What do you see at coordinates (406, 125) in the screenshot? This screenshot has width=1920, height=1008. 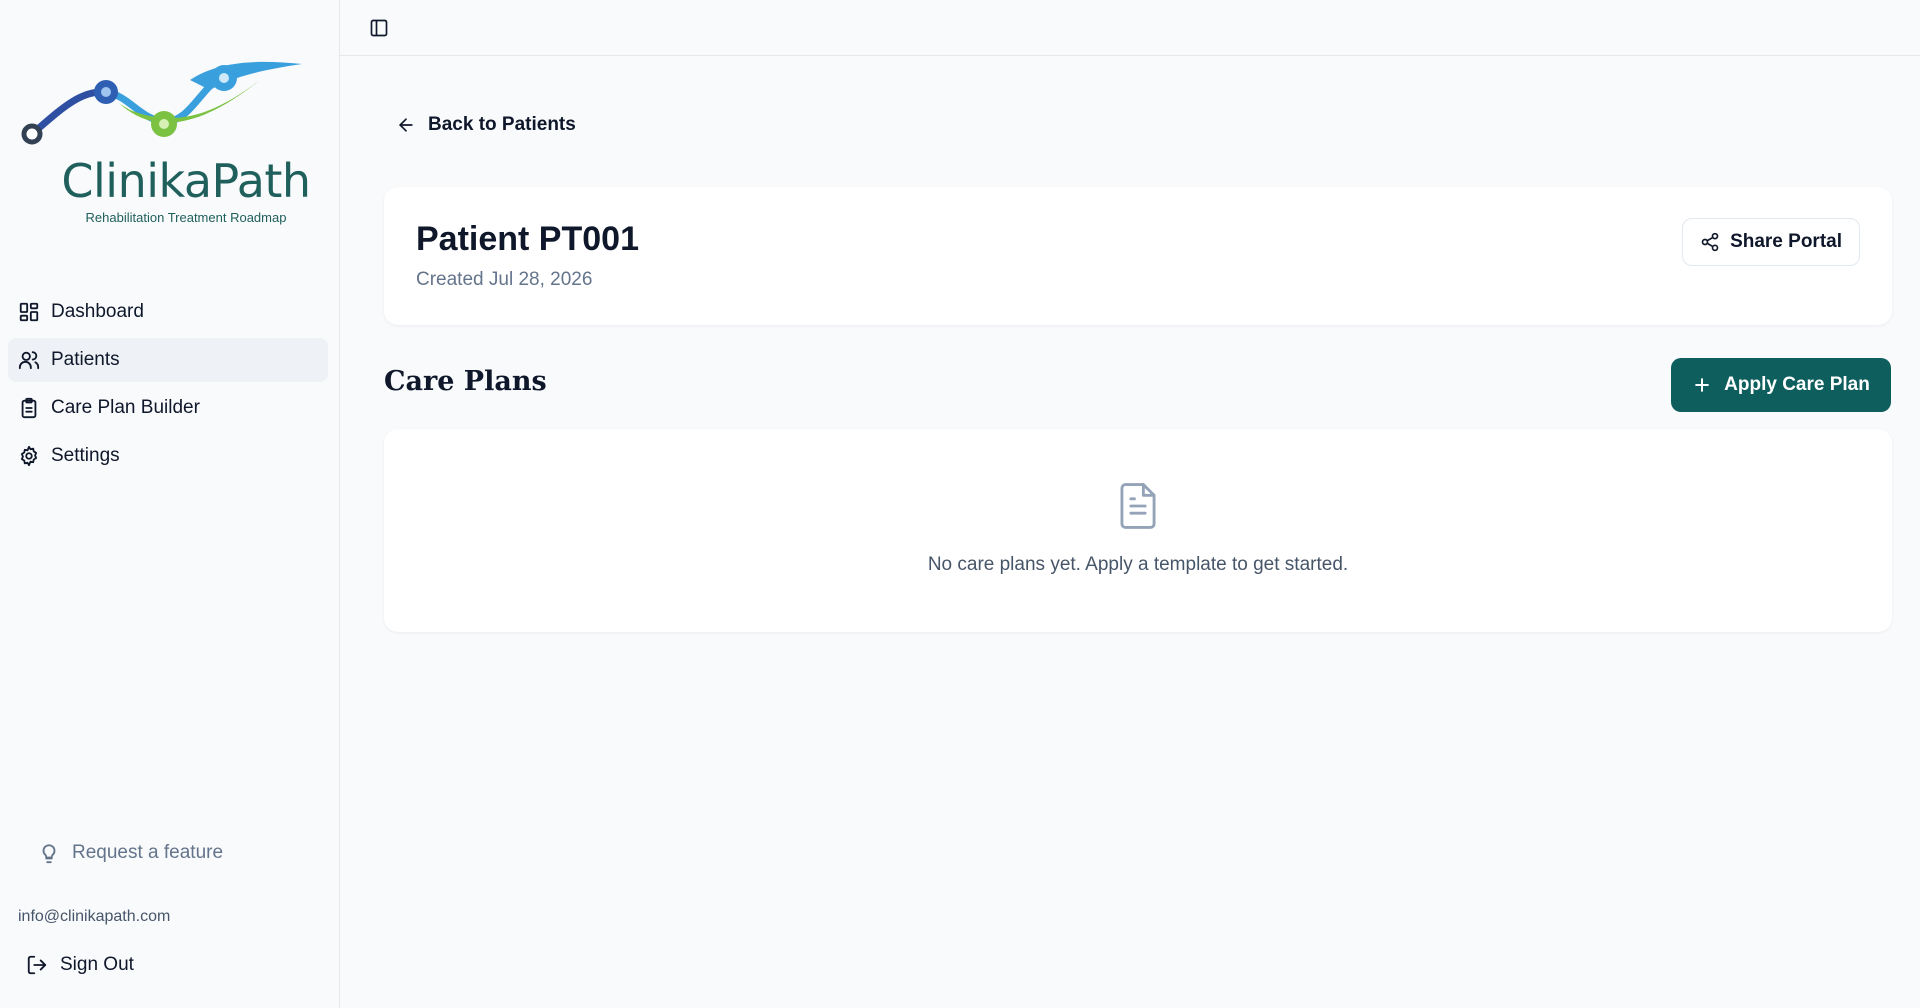 I see `arrow-left-icon` at bounding box center [406, 125].